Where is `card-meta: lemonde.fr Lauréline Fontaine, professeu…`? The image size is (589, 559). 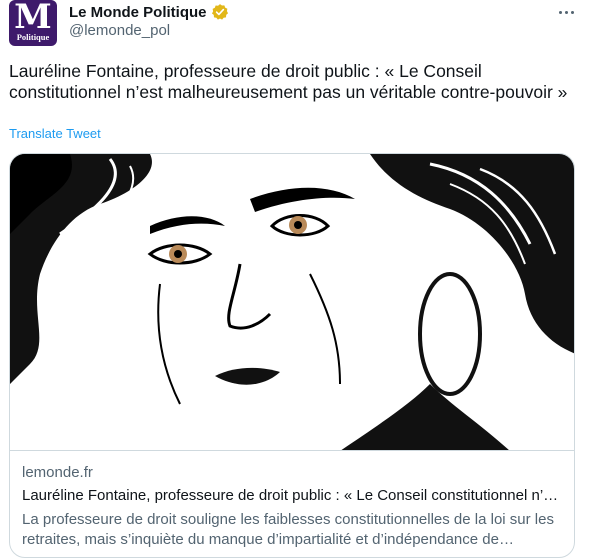
card-meta: lemonde.fr Lauréline Fontaine, professeu… is located at coordinates (292, 506).